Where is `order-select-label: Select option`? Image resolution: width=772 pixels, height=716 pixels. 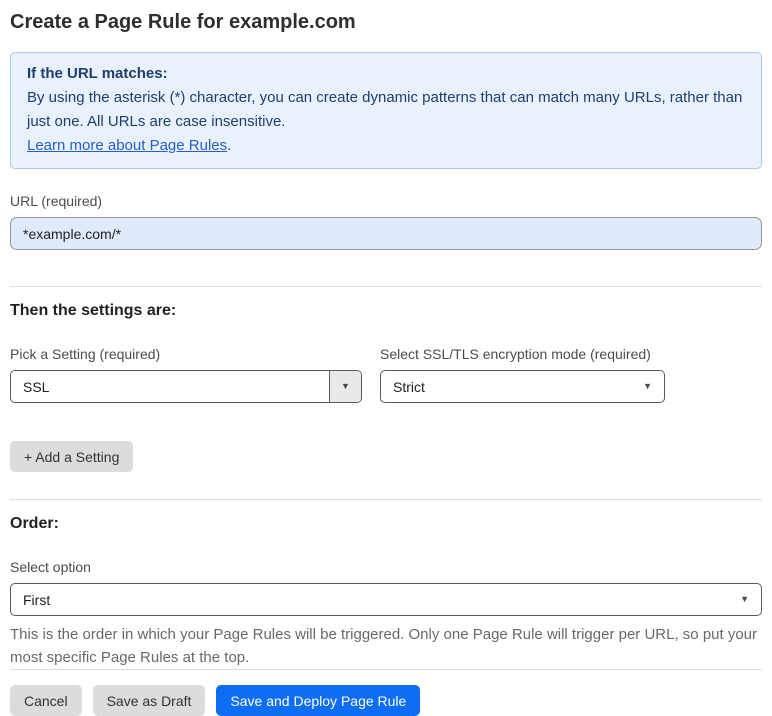 order-select-label: Select option is located at coordinates (50, 567).